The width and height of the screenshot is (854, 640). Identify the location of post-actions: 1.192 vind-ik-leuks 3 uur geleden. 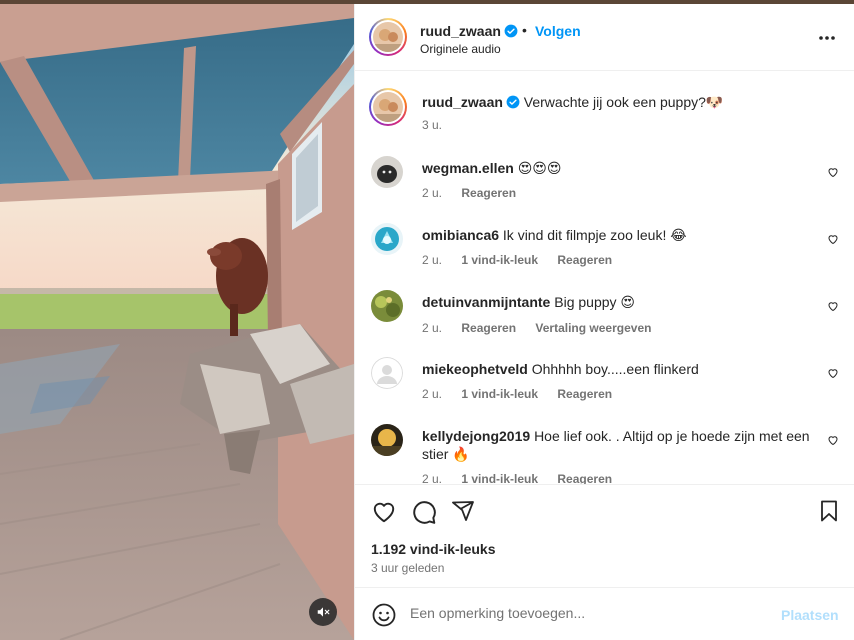
(604, 536).